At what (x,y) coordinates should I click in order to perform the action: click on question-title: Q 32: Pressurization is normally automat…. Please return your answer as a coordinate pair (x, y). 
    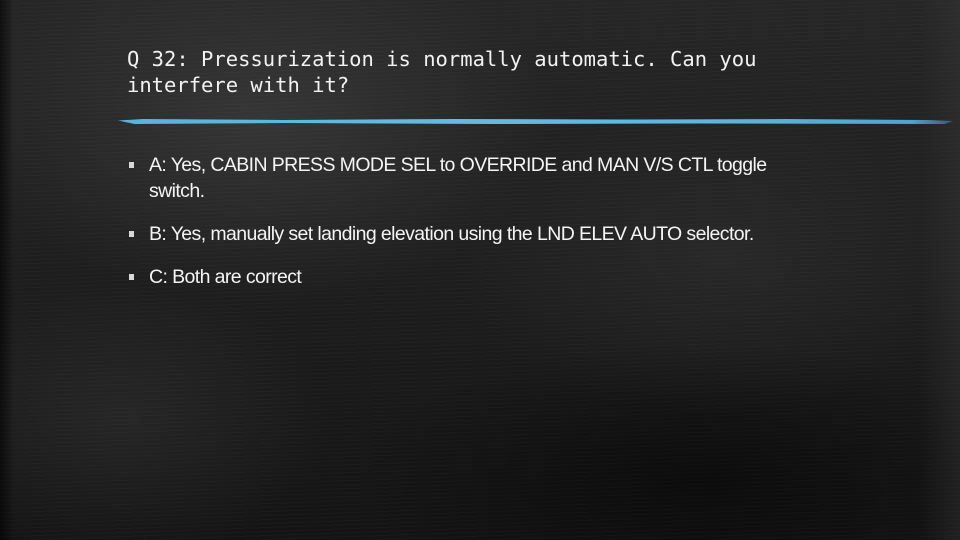
    Looking at the image, I should click on (448, 72).